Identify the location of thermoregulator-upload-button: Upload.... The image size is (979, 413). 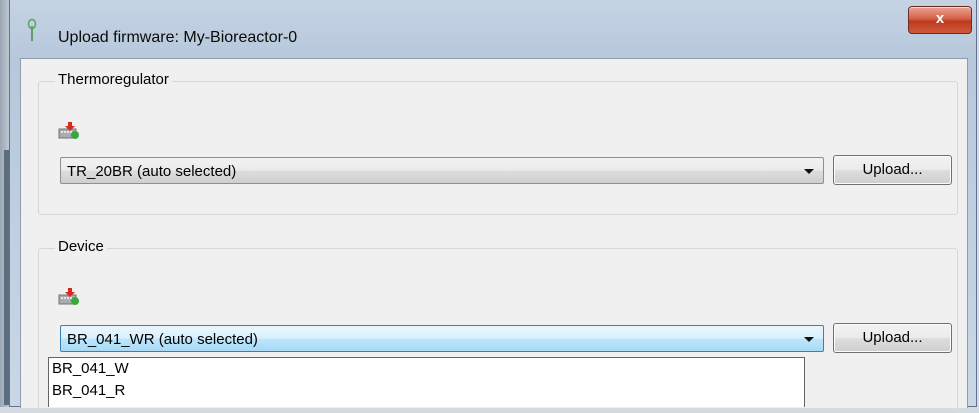
(892, 170).